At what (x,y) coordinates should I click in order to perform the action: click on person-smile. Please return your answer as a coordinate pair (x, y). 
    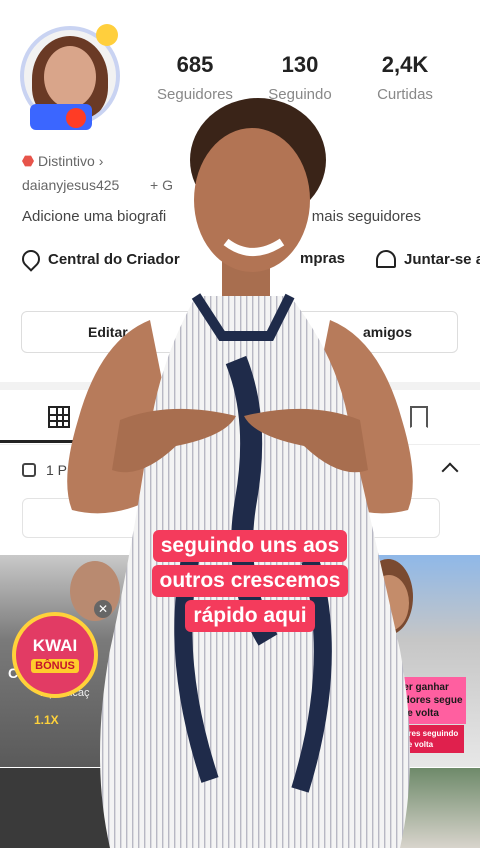
    Looking at the image, I should click on (254, 247).